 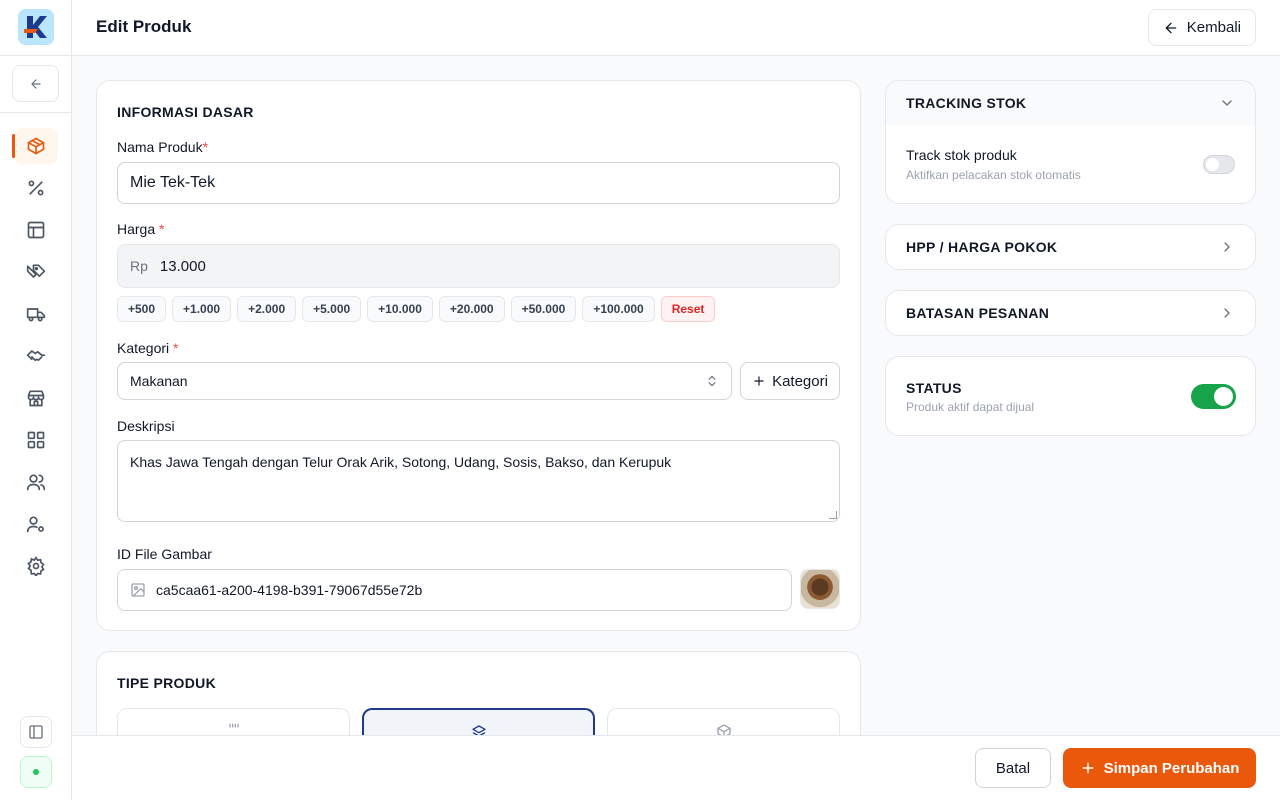 I want to click on sidebar-item-store, so click(x=36, y=398).